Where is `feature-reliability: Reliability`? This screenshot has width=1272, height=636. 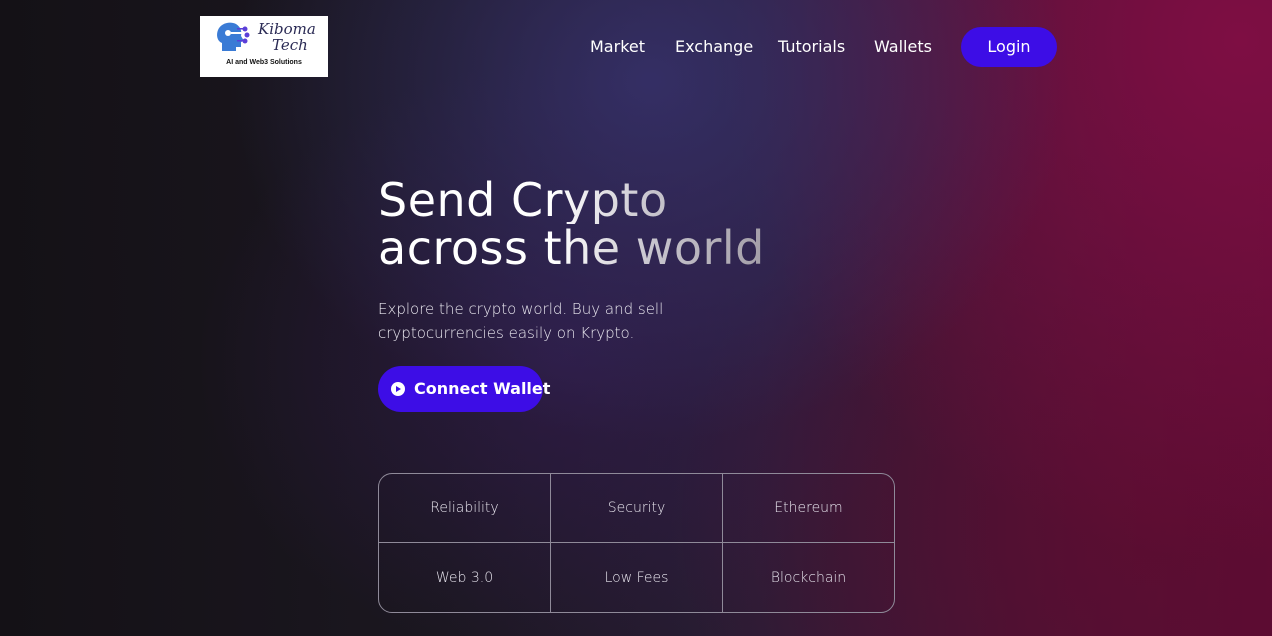 feature-reliability: Reliability is located at coordinates (465, 508).